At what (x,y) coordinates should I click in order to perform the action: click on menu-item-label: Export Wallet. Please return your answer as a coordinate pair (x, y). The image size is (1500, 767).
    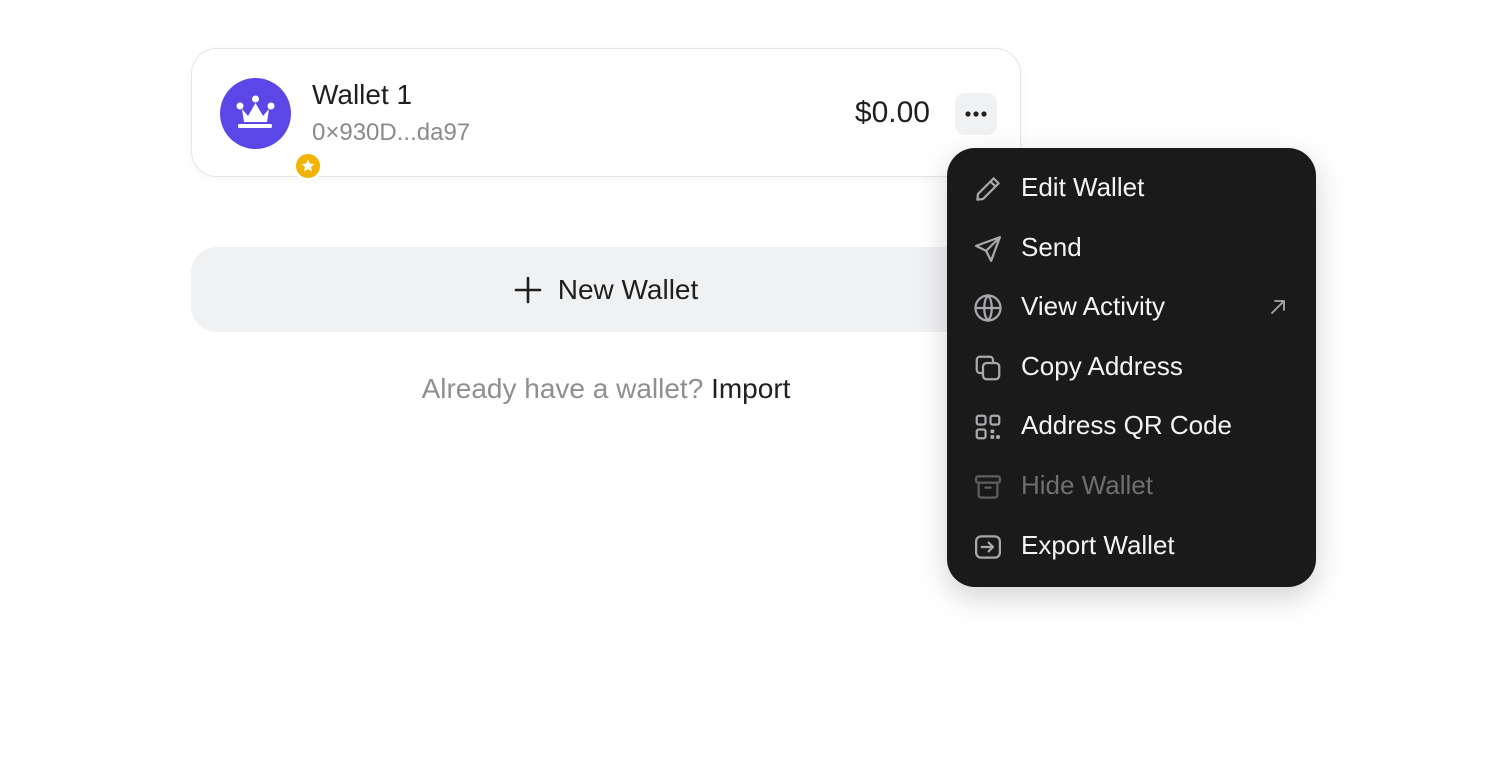
    Looking at the image, I should click on (1098, 545).